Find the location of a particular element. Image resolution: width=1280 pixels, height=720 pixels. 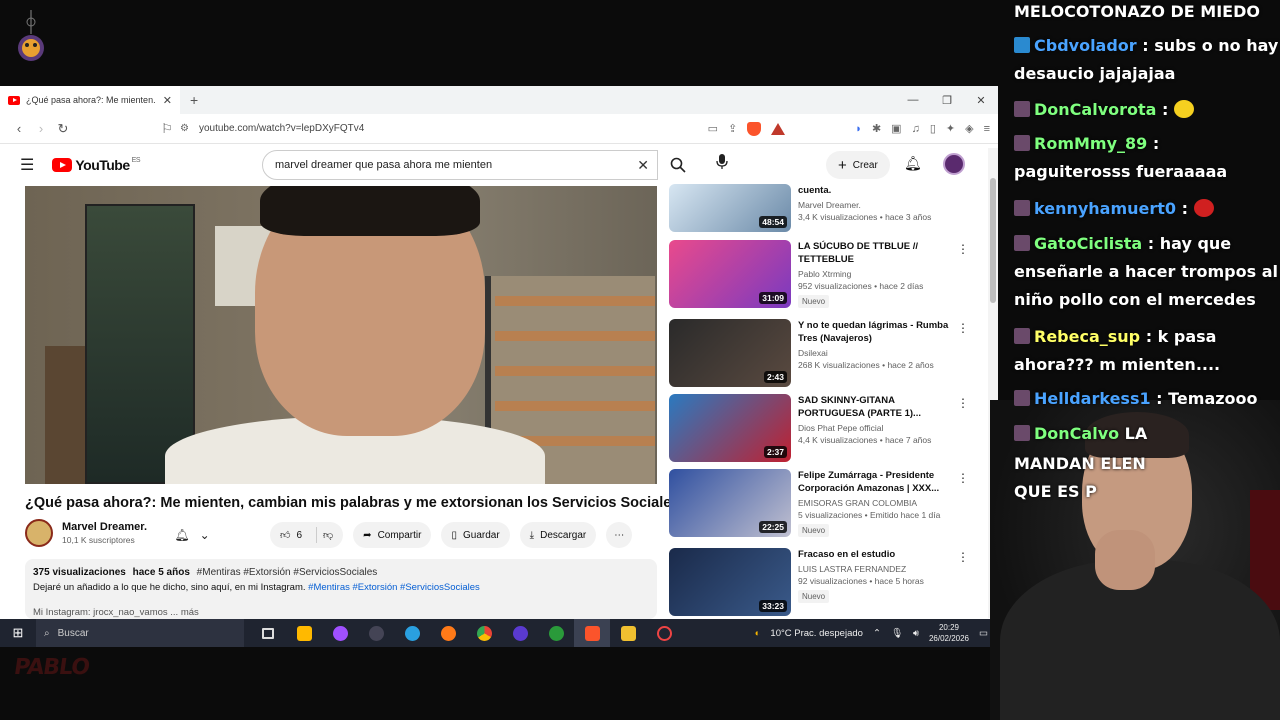

telegram-app-icon is located at coordinates (412, 633).